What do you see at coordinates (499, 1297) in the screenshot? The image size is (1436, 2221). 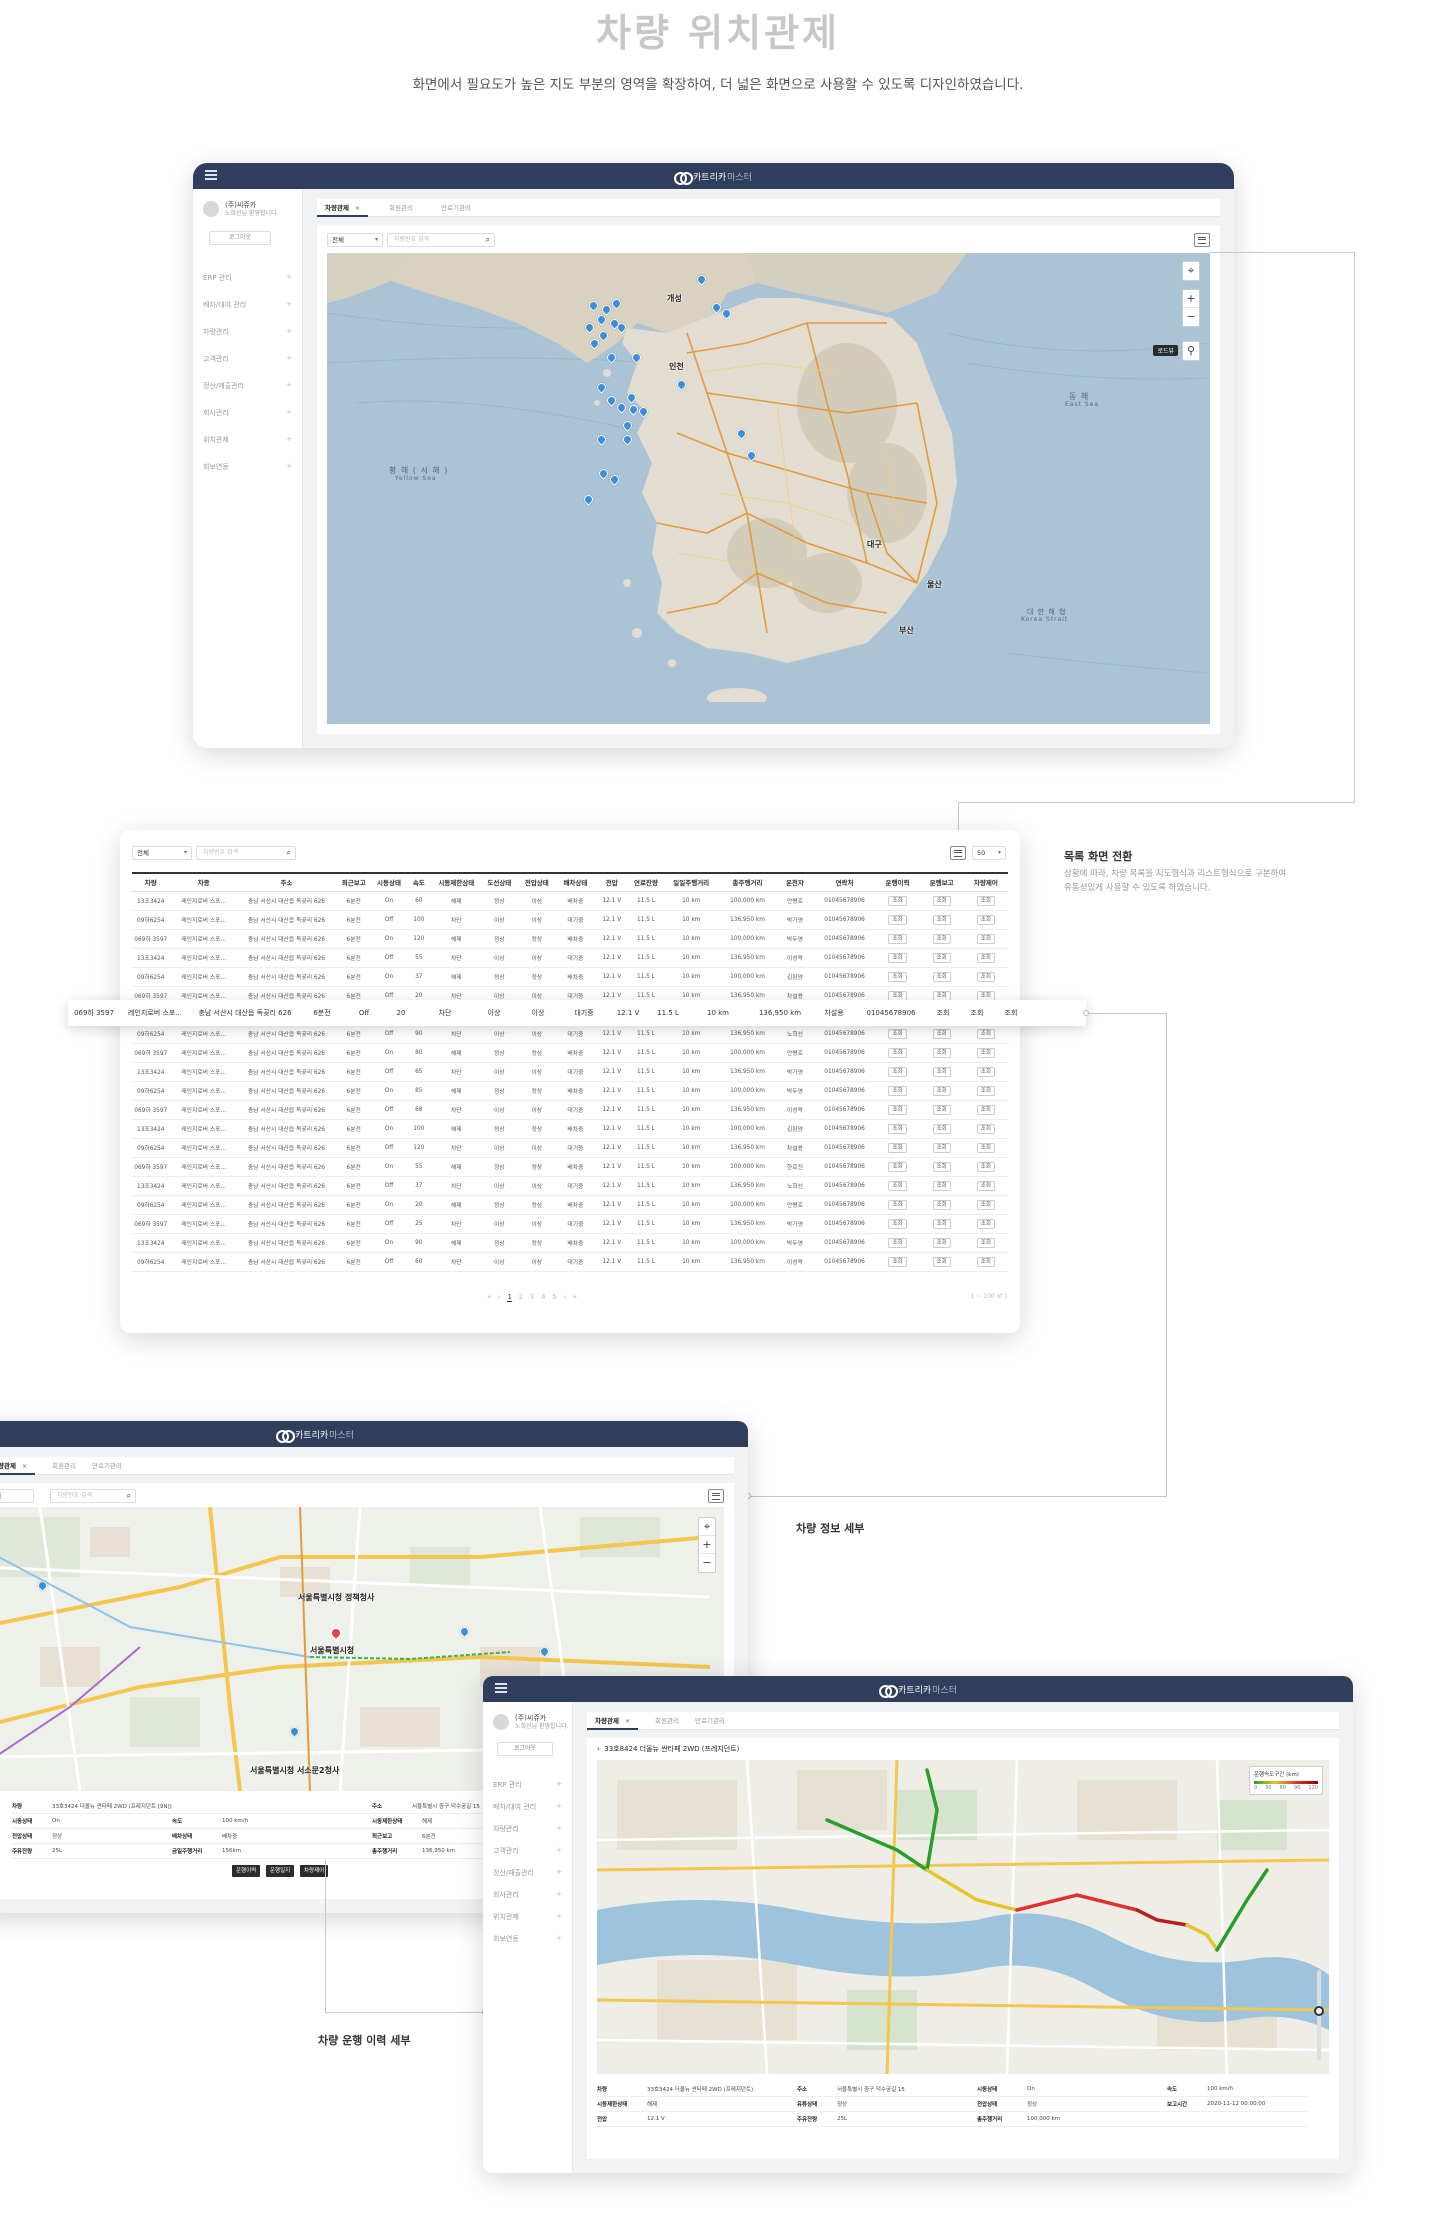 I see `prev-page-button: ‹` at bounding box center [499, 1297].